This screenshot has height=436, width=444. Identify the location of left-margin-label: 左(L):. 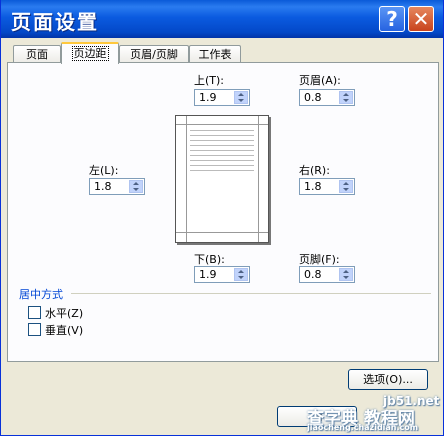
(104, 170).